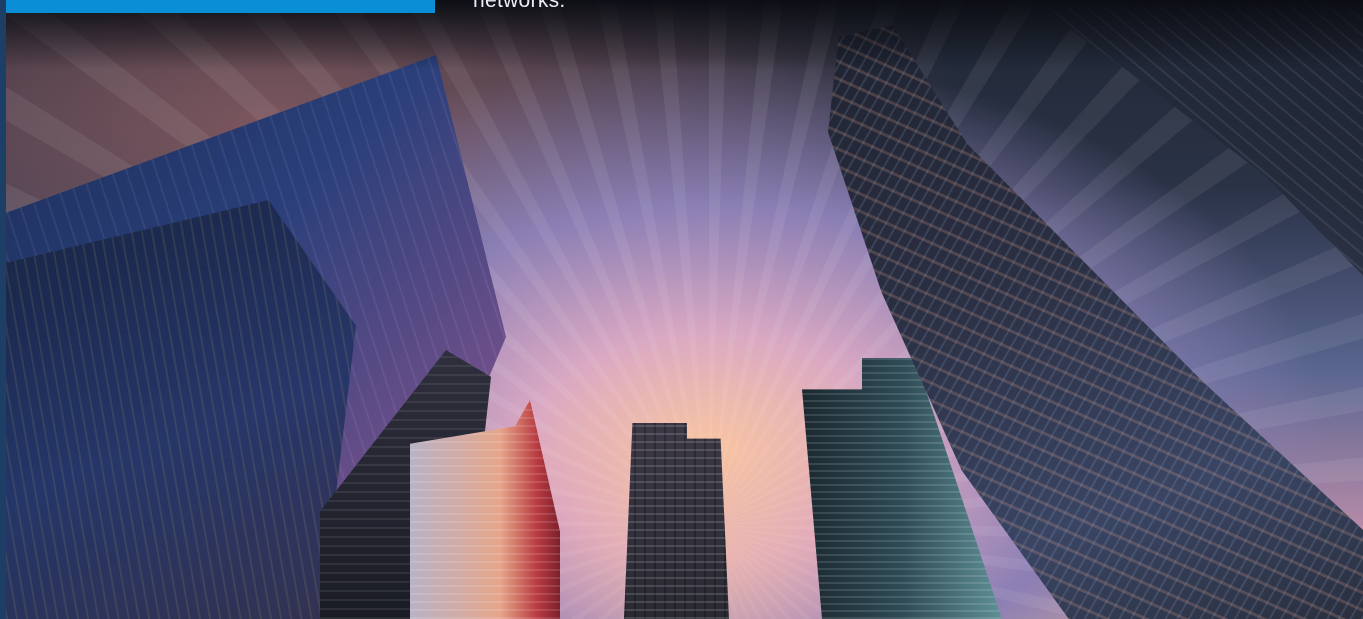  I want to click on left-edge-bar, so click(3, 309).